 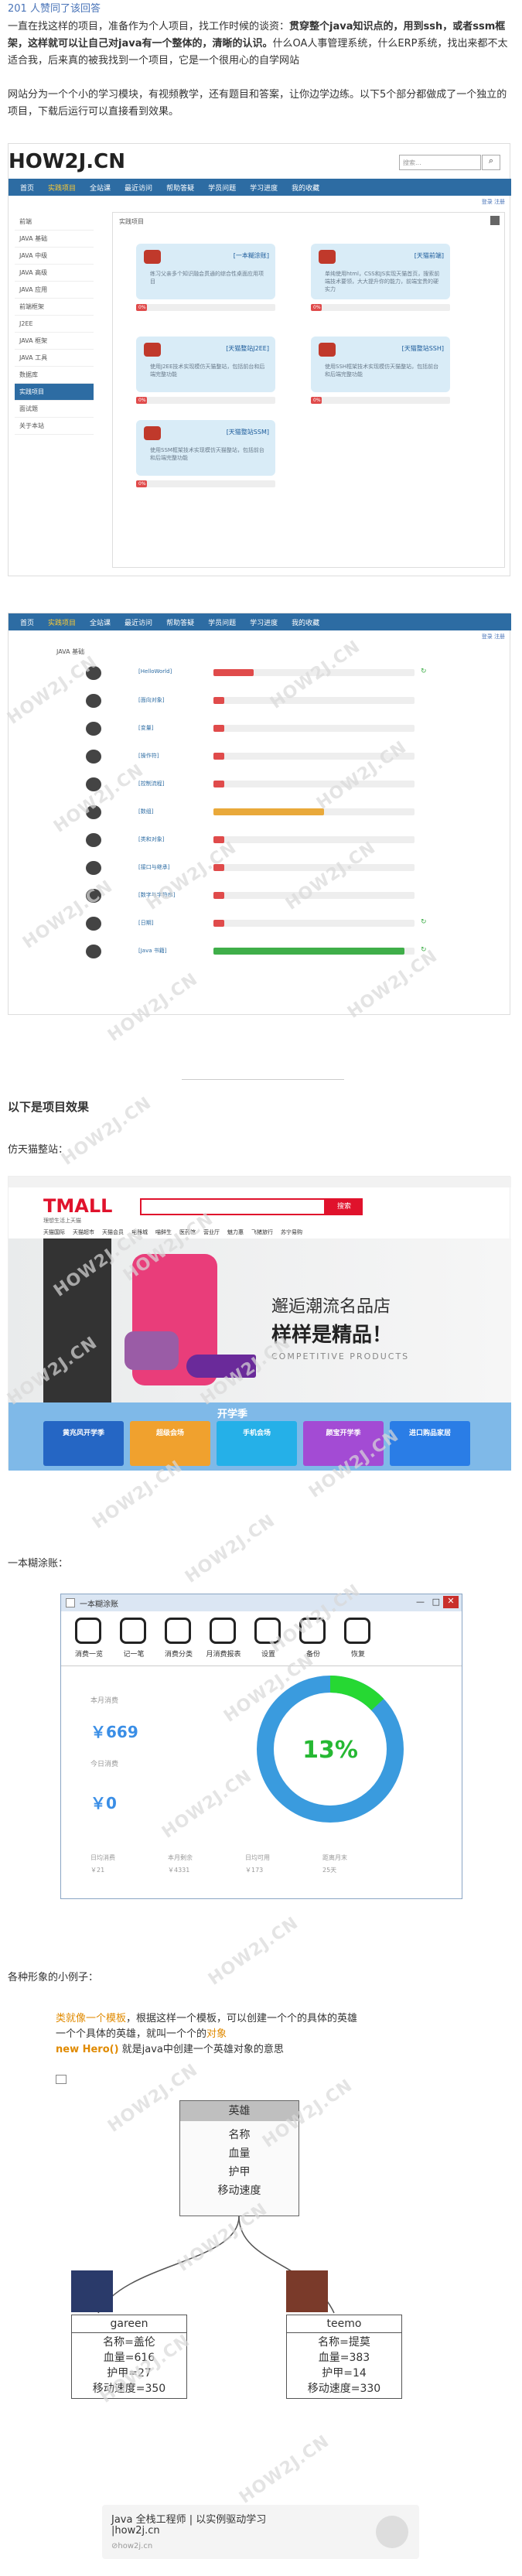 What do you see at coordinates (133, 1631) in the screenshot?
I see `pencil-icon` at bounding box center [133, 1631].